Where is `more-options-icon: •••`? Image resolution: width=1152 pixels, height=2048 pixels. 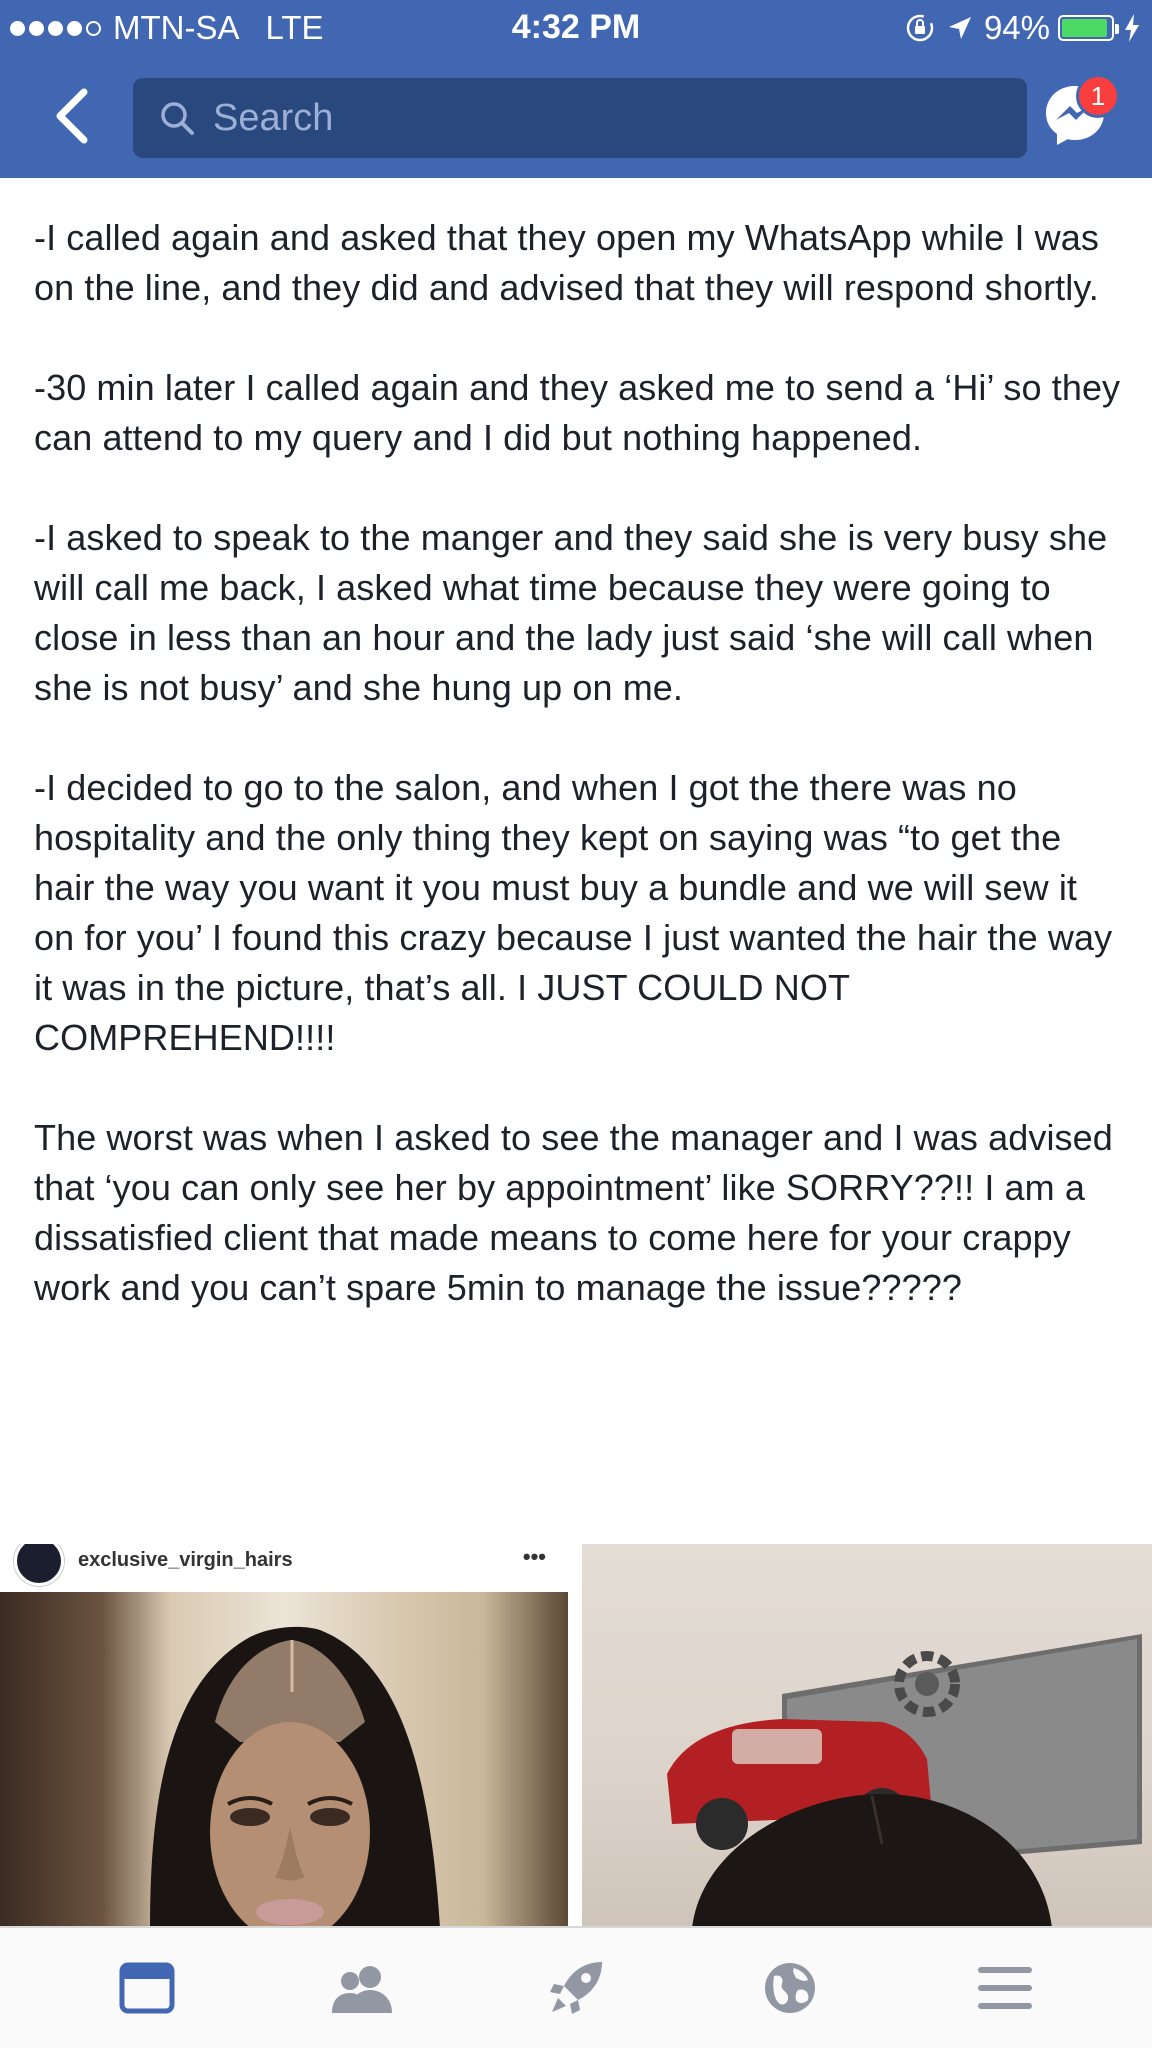
more-options-icon: ••• is located at coordinates (534, 1556).